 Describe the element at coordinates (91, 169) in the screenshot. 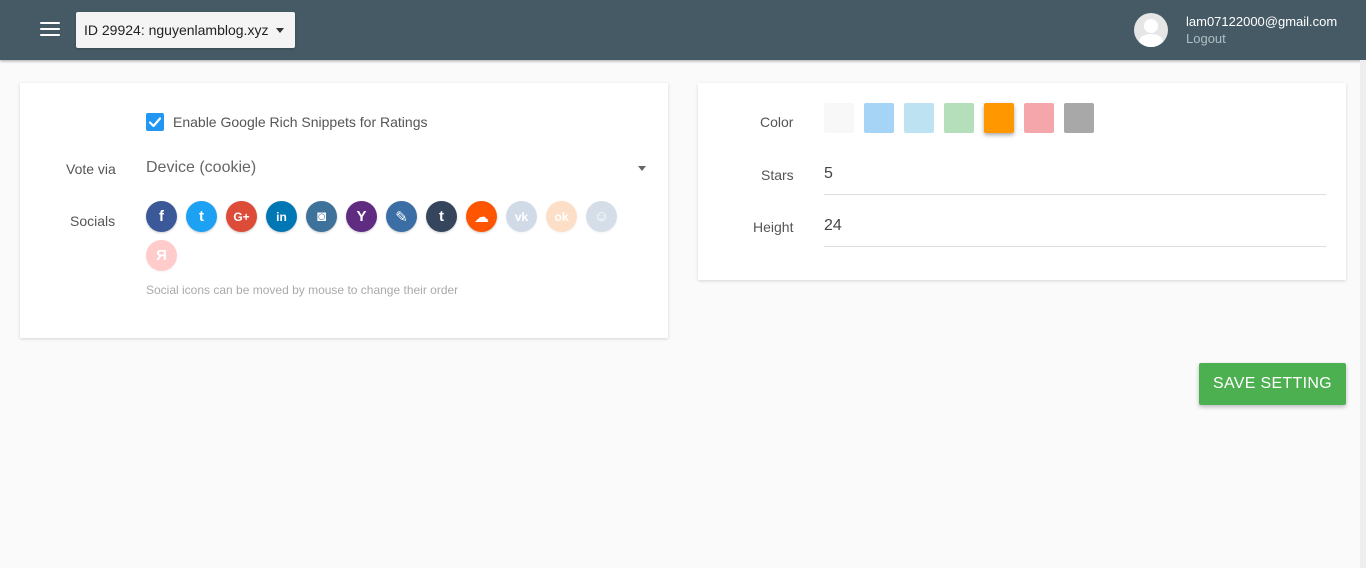

I see `vote-via-label: Vote via` at that location.